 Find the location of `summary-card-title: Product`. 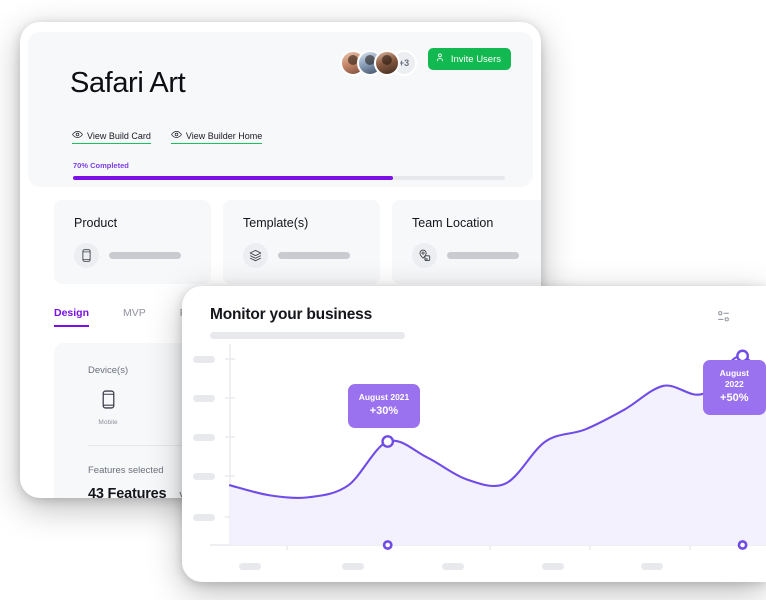

summary-card-title: Product is located at coordinates (96, 223).